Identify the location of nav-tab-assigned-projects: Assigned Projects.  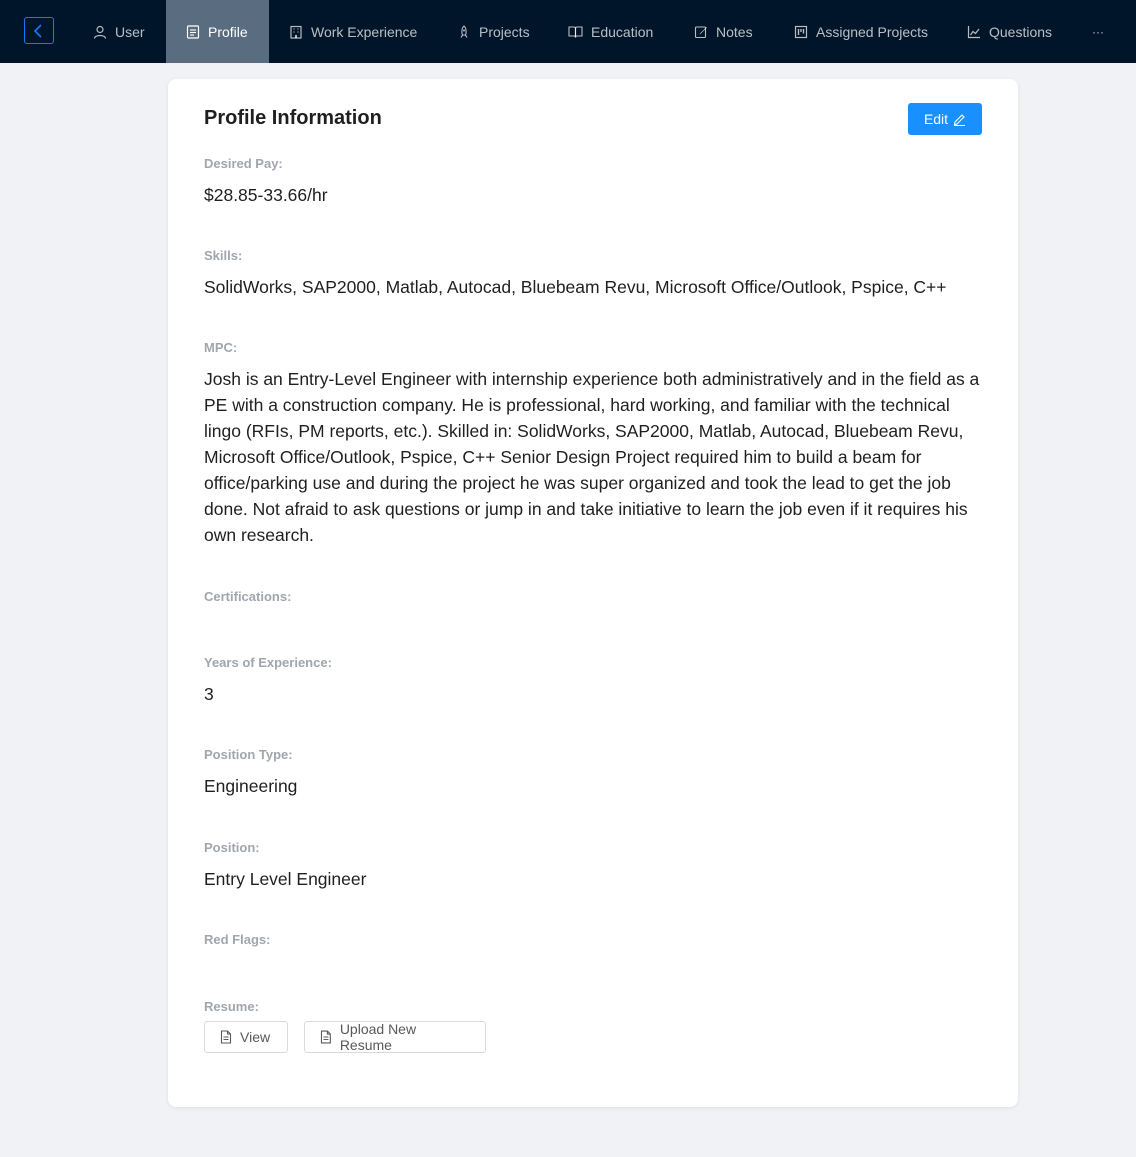
(861, 31).